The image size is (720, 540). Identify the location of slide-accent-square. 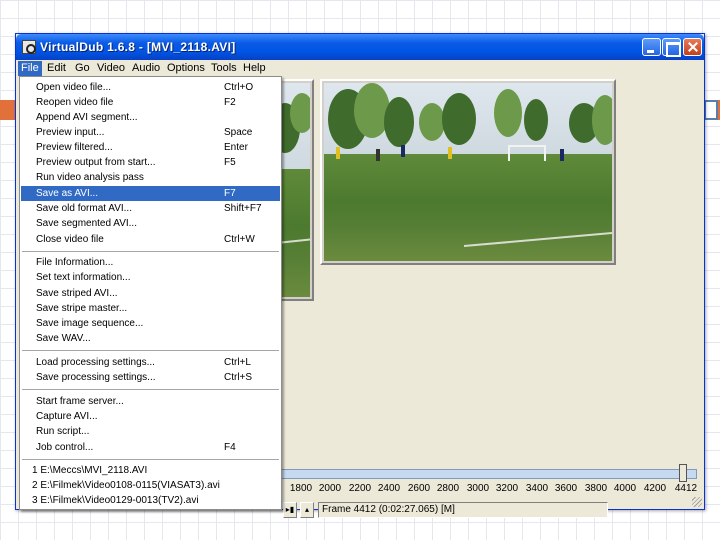
(711, 110).